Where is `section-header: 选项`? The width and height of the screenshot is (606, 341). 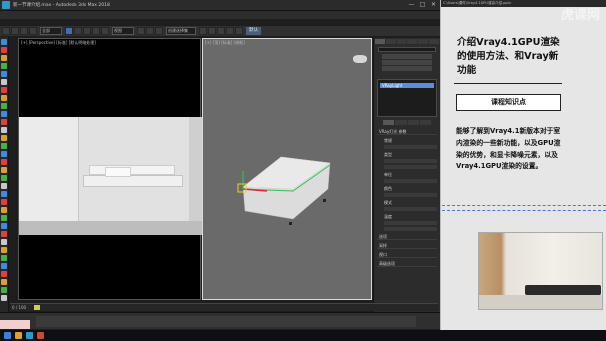 section-header: 选项 is located at coordinates (407, 237).